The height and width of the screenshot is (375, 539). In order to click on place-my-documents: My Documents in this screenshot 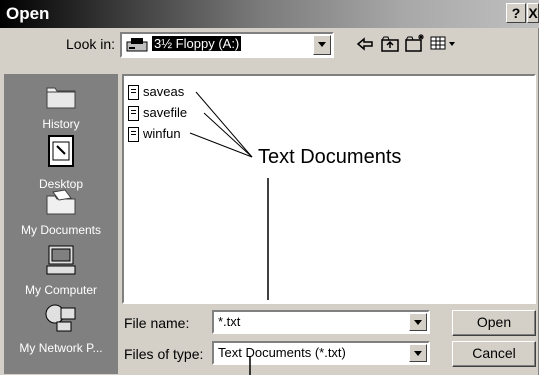, I will do `click(61, 211)`.